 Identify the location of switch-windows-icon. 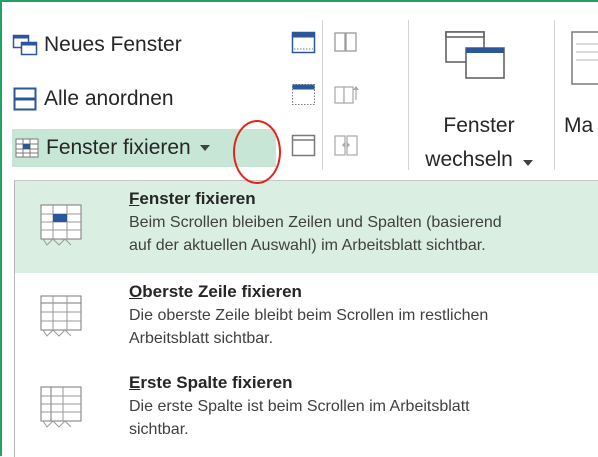
(475, 55).